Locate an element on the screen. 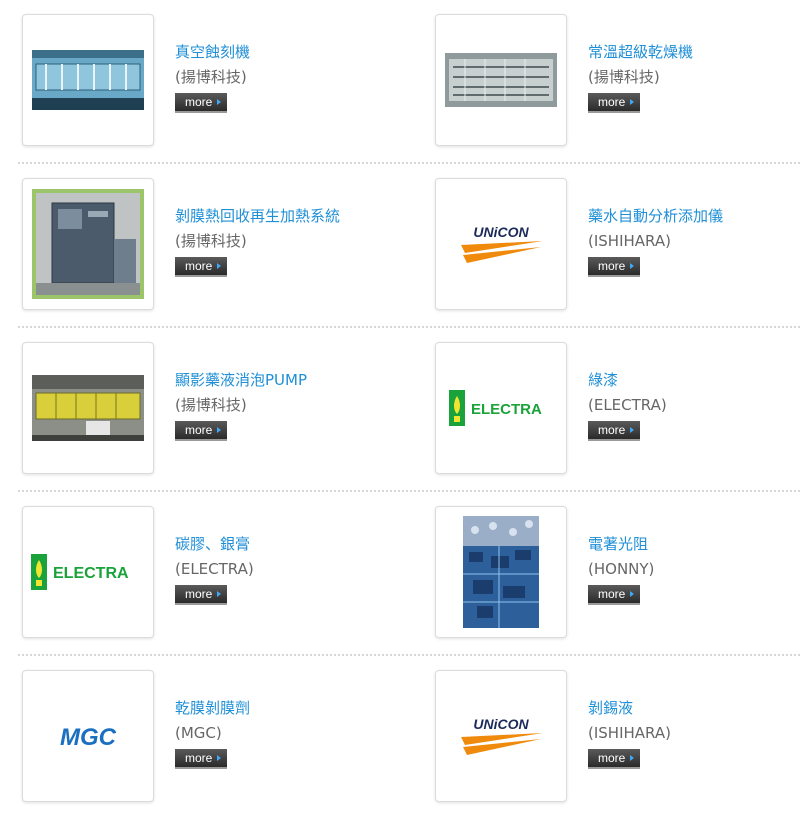 The width and height of the screenshot is (800, 834). product-card: ELECTRA 碳膠、銀膏 (ELECTRA) more is located at coordinates (212, 573).